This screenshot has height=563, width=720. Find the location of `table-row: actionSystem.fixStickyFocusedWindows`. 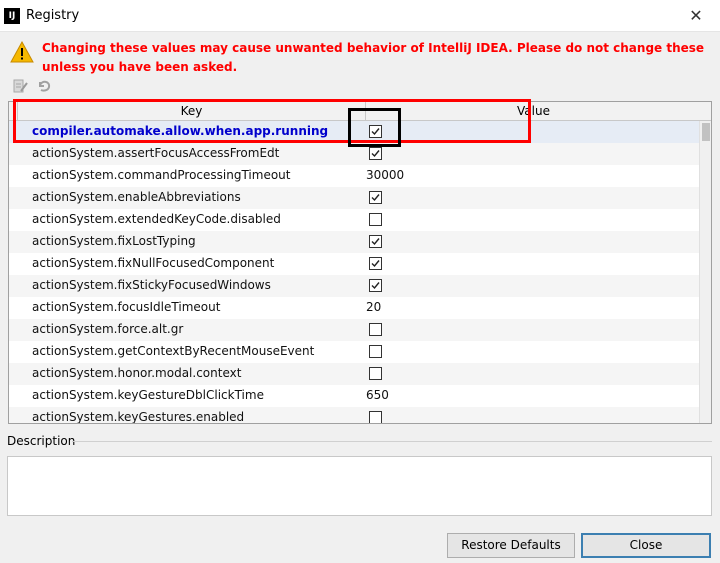

table-row: actionSystem.fixStickyFocusedWindows is located at coordinates (354, 286).